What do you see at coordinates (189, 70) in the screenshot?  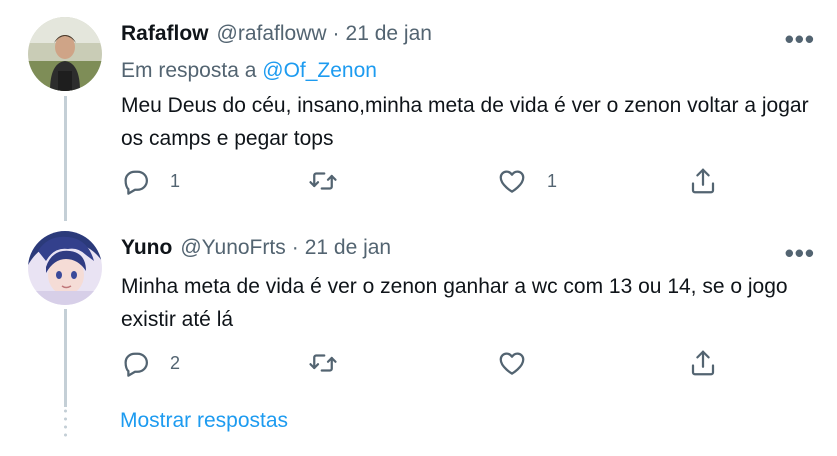 I see `reply-to-prefix: Em resposta a` at bounding box center [189, 70].